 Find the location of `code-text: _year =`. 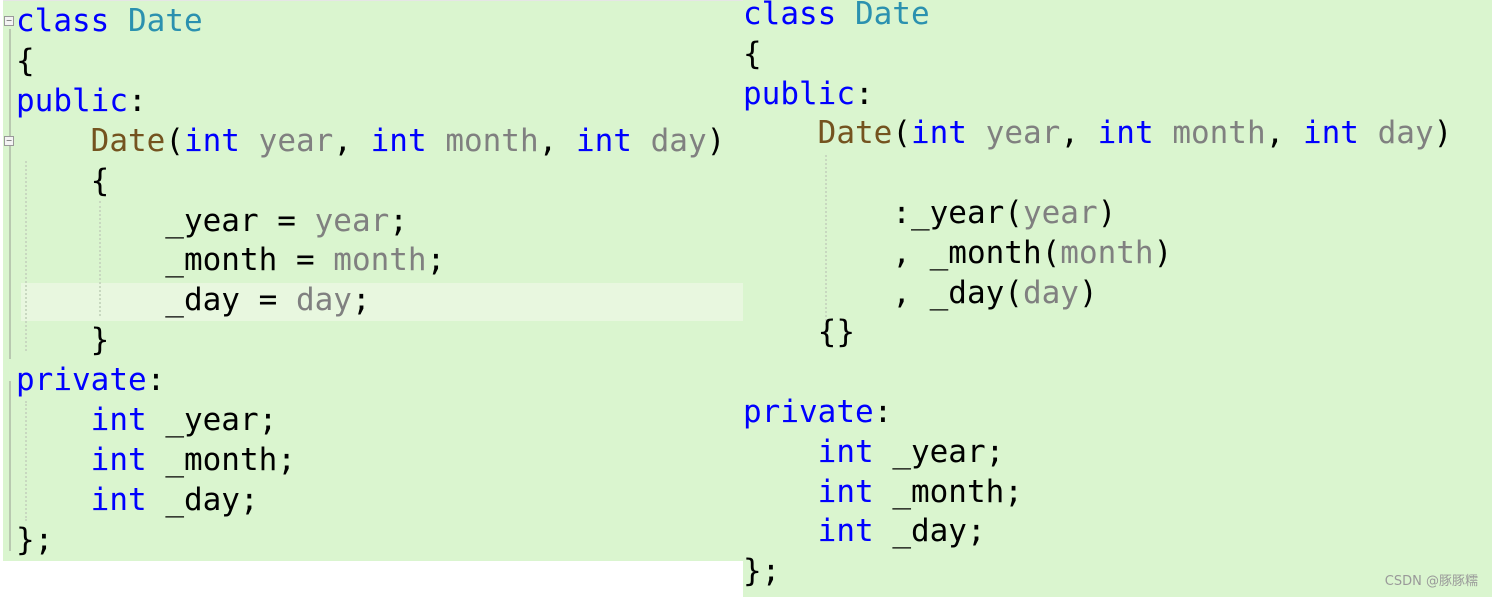

code-text: _year = is located at coordinates (165, 220).